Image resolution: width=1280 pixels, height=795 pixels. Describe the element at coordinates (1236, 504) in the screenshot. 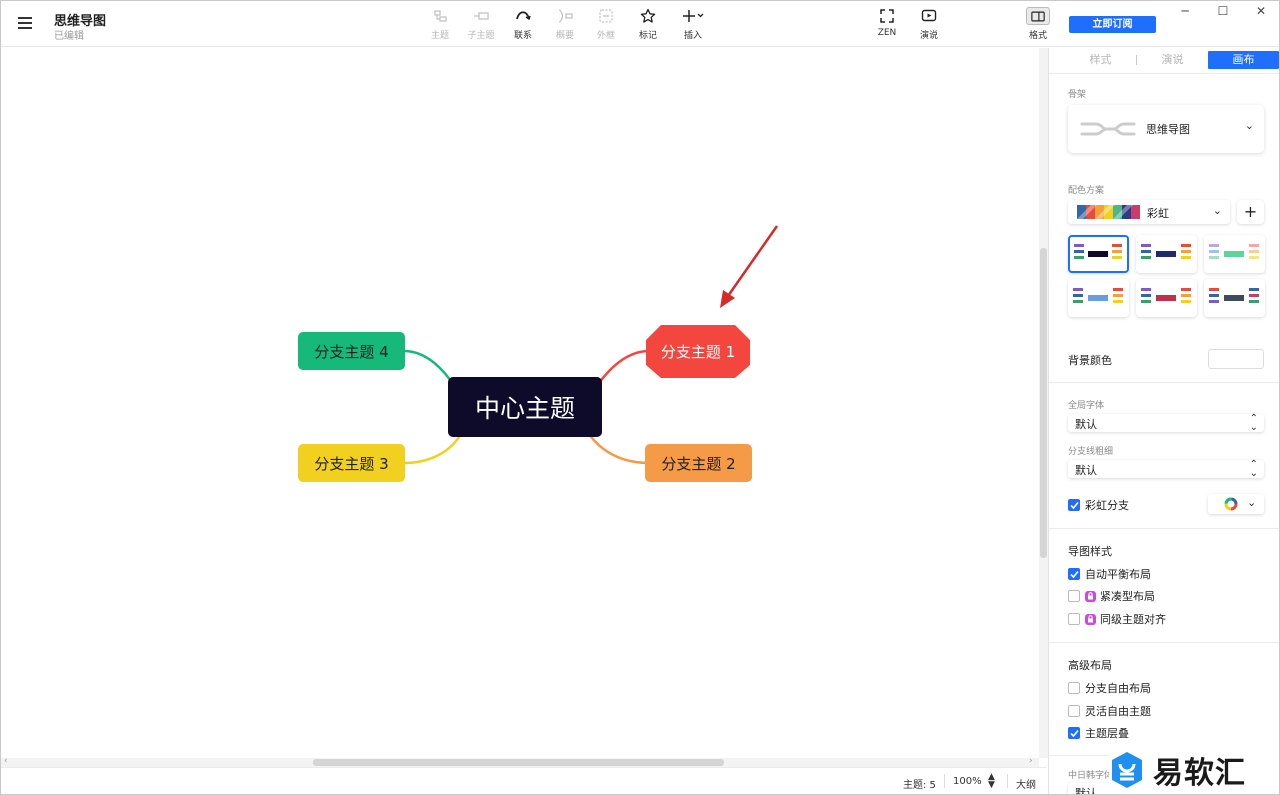

I see `rainbow-color-picker: ⌄` at that location.